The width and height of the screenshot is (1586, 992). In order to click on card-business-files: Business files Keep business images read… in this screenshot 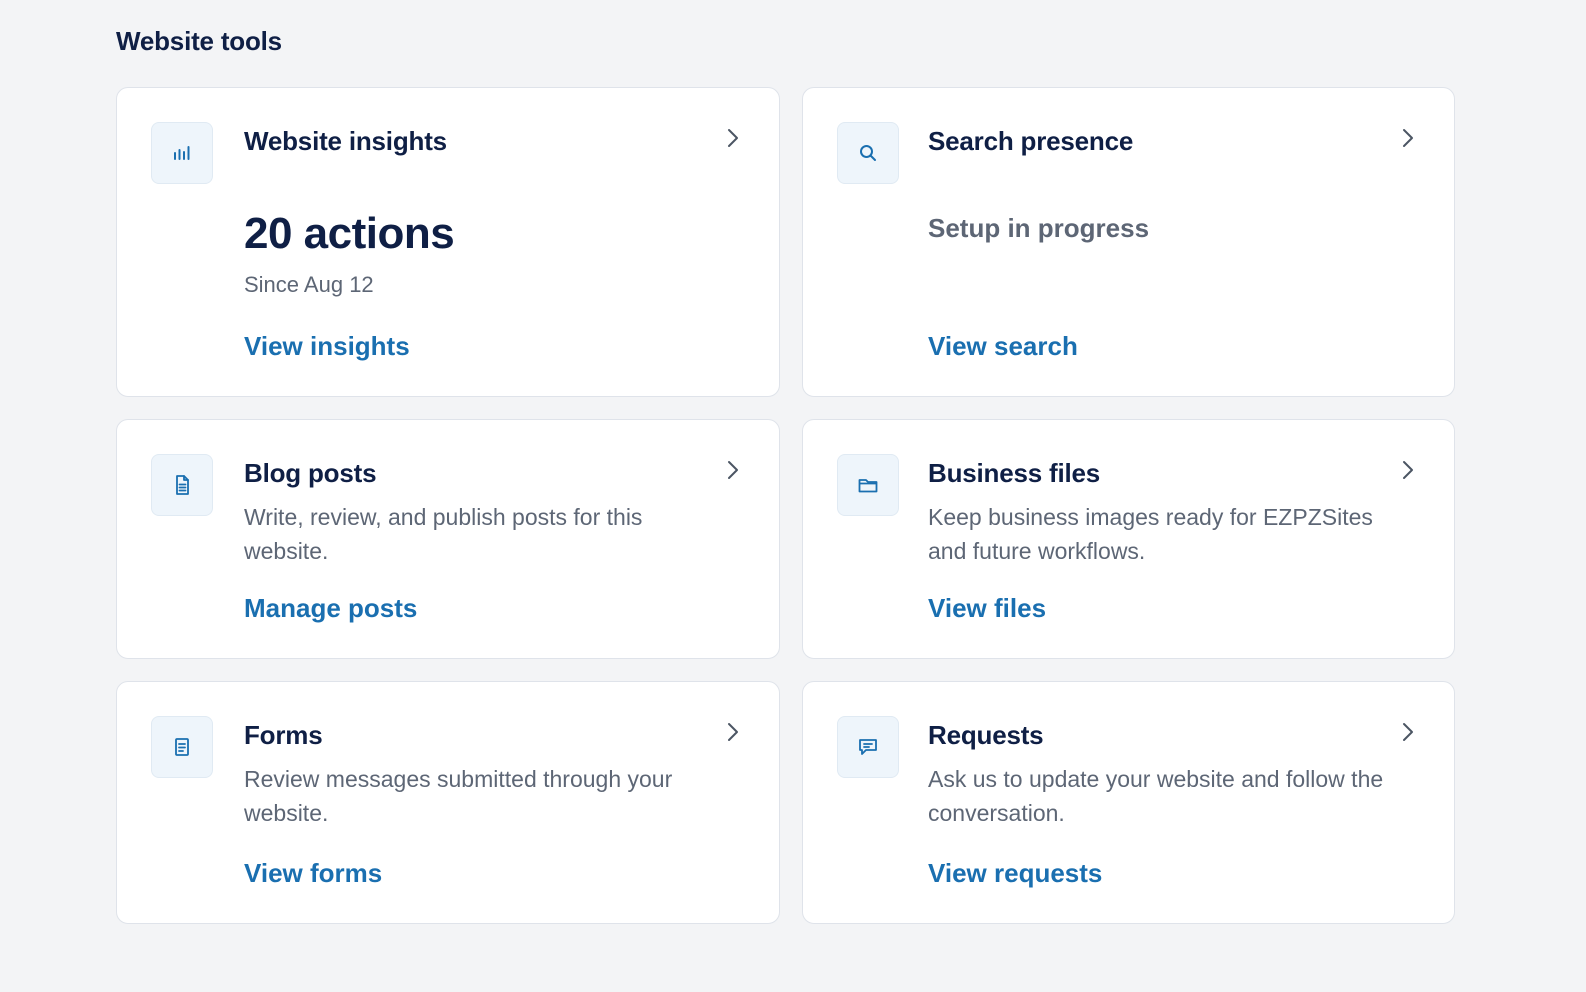, I will do `click(1128, 539)`.